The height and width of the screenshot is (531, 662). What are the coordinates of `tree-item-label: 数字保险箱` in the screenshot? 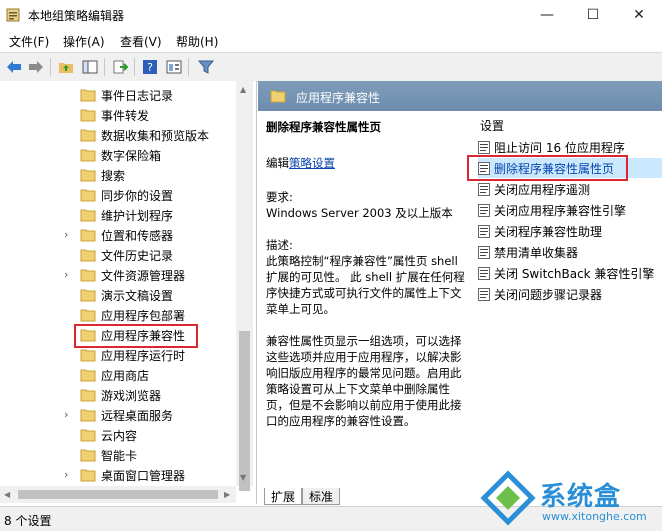 It's located at (131, 156).